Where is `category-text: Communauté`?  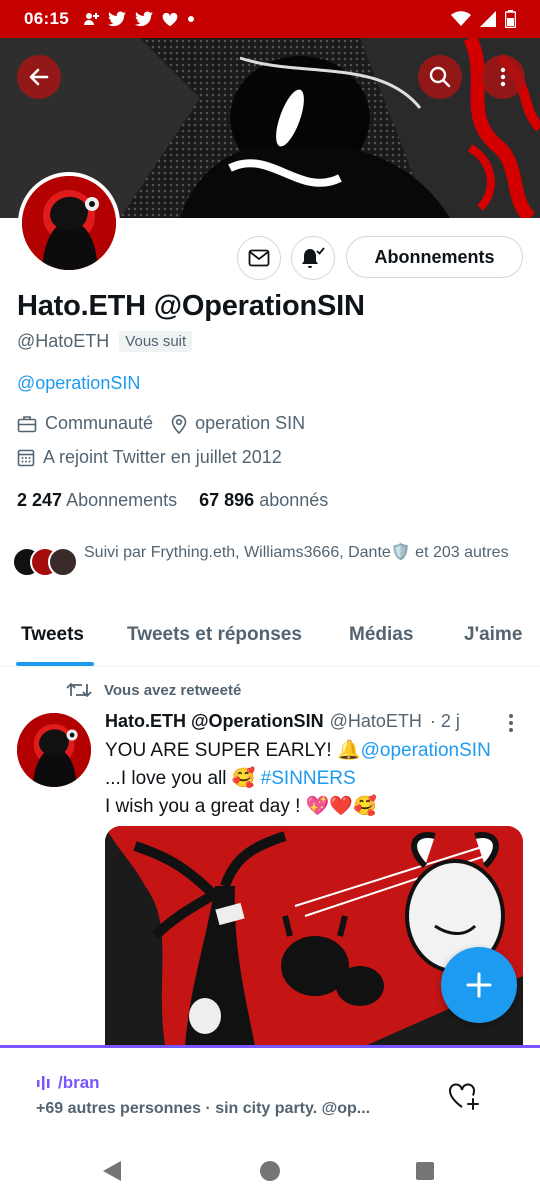
category-text: Communauté is located at coordinates (99, 423).